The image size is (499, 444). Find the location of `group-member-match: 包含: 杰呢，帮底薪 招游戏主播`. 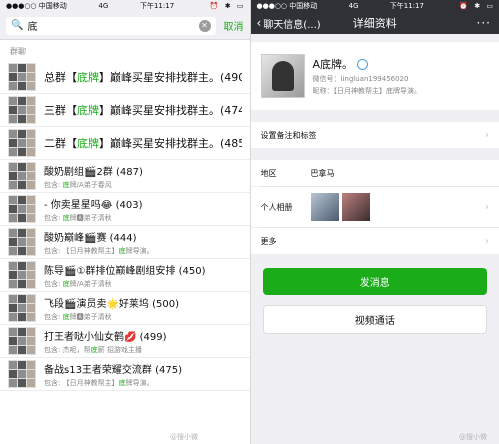

group-member-match: 包含: 杰呢，帮底薪 招游戏主播 is located at coordinates (93, 349).